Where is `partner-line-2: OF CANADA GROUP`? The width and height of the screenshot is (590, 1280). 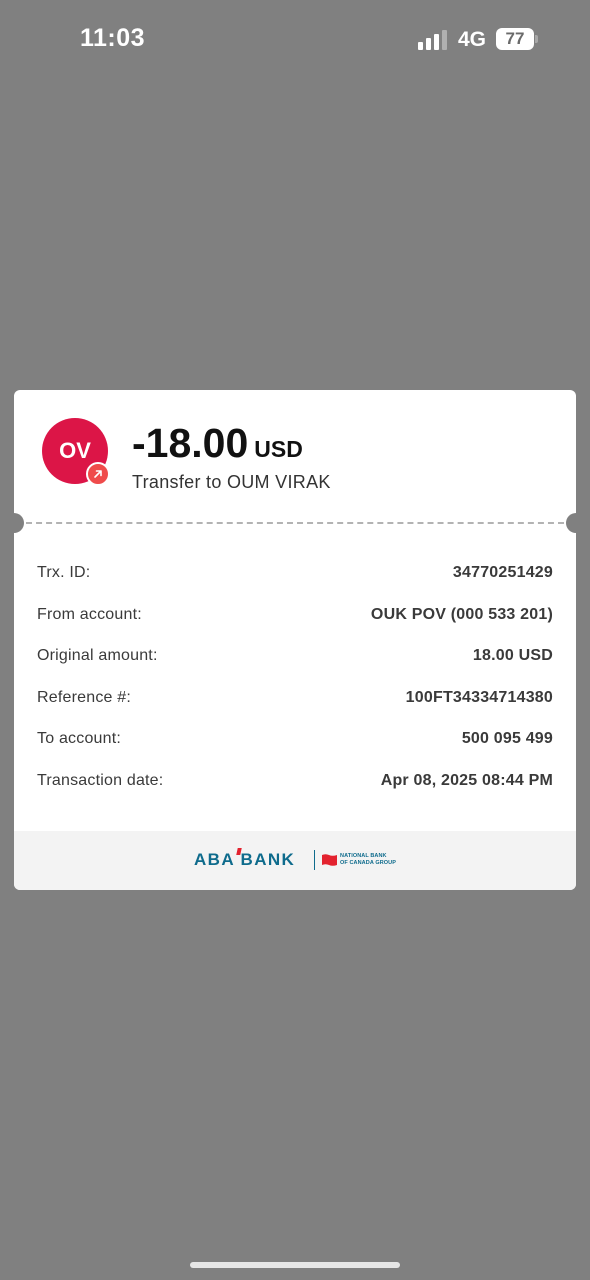 partner-line-2: OF CANADA GROUP is located at coordinates (368, 862).